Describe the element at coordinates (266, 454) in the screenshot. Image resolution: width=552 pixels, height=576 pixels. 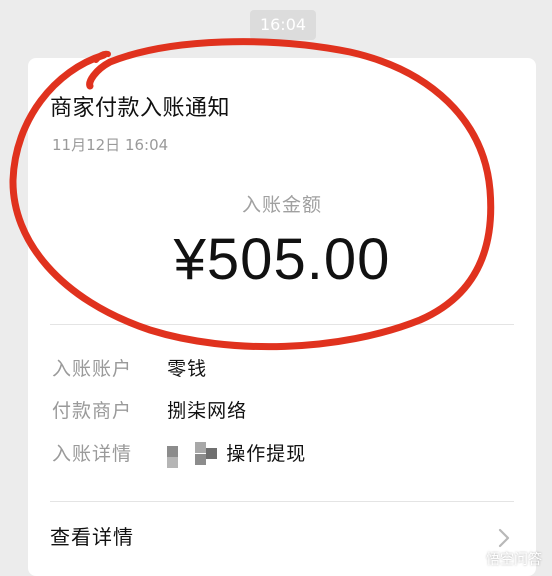
I see `detail-value: 操作提现` at that location.